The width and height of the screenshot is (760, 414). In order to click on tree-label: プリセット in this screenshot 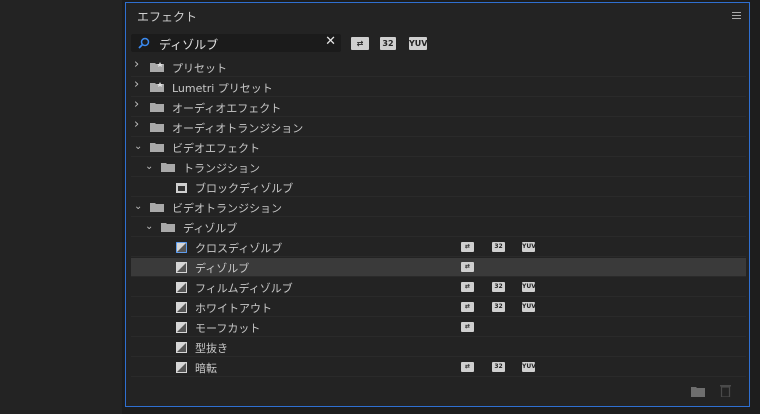, I will do `click(199, 68)`.